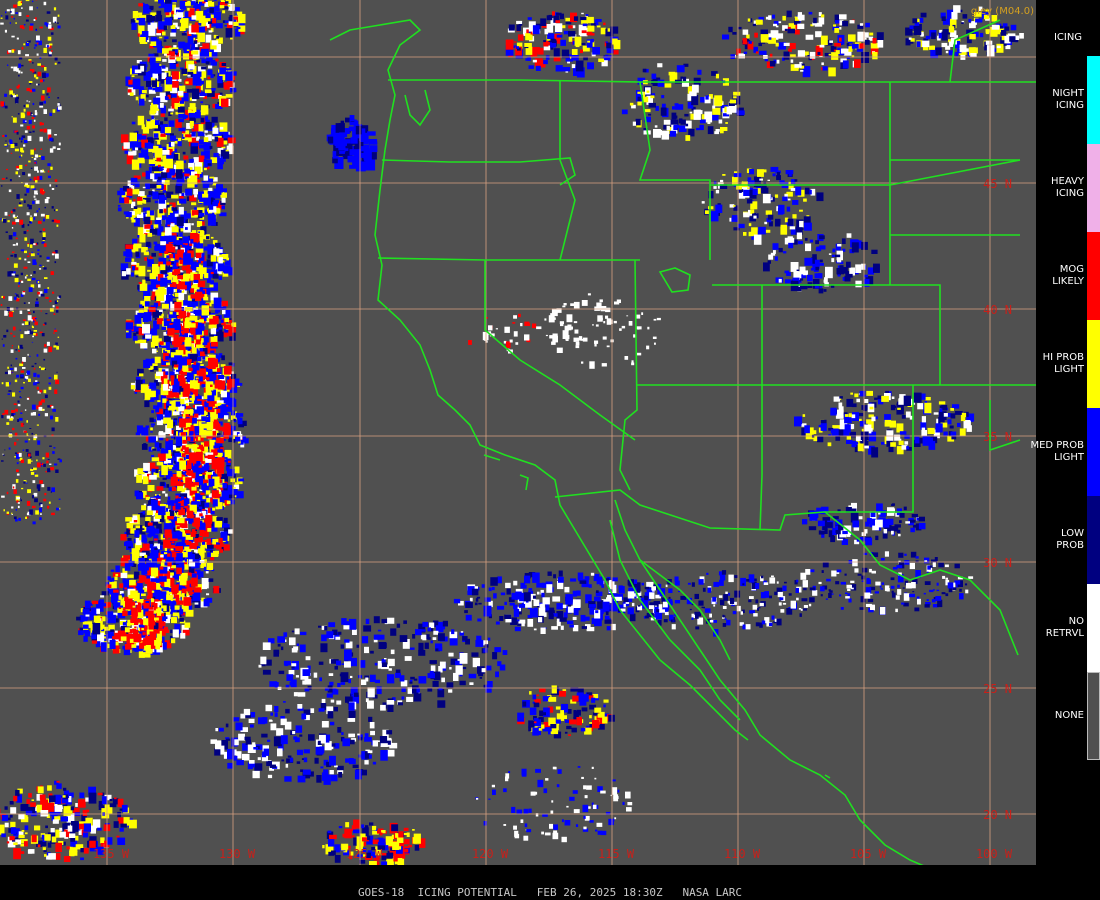  What do you see at coordinates (994, 854) in the screenshot?
I see `longitude-label: 100 W` at bounding box center [994, 854].